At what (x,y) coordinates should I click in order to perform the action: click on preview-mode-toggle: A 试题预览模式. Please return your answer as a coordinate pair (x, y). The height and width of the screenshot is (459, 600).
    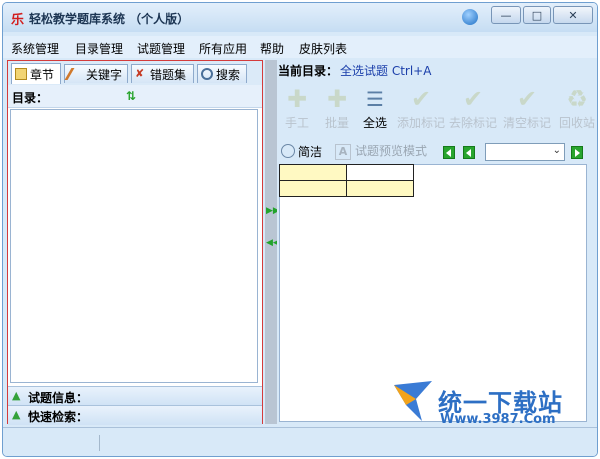
    Looking at the image, I should click on (381, 151).